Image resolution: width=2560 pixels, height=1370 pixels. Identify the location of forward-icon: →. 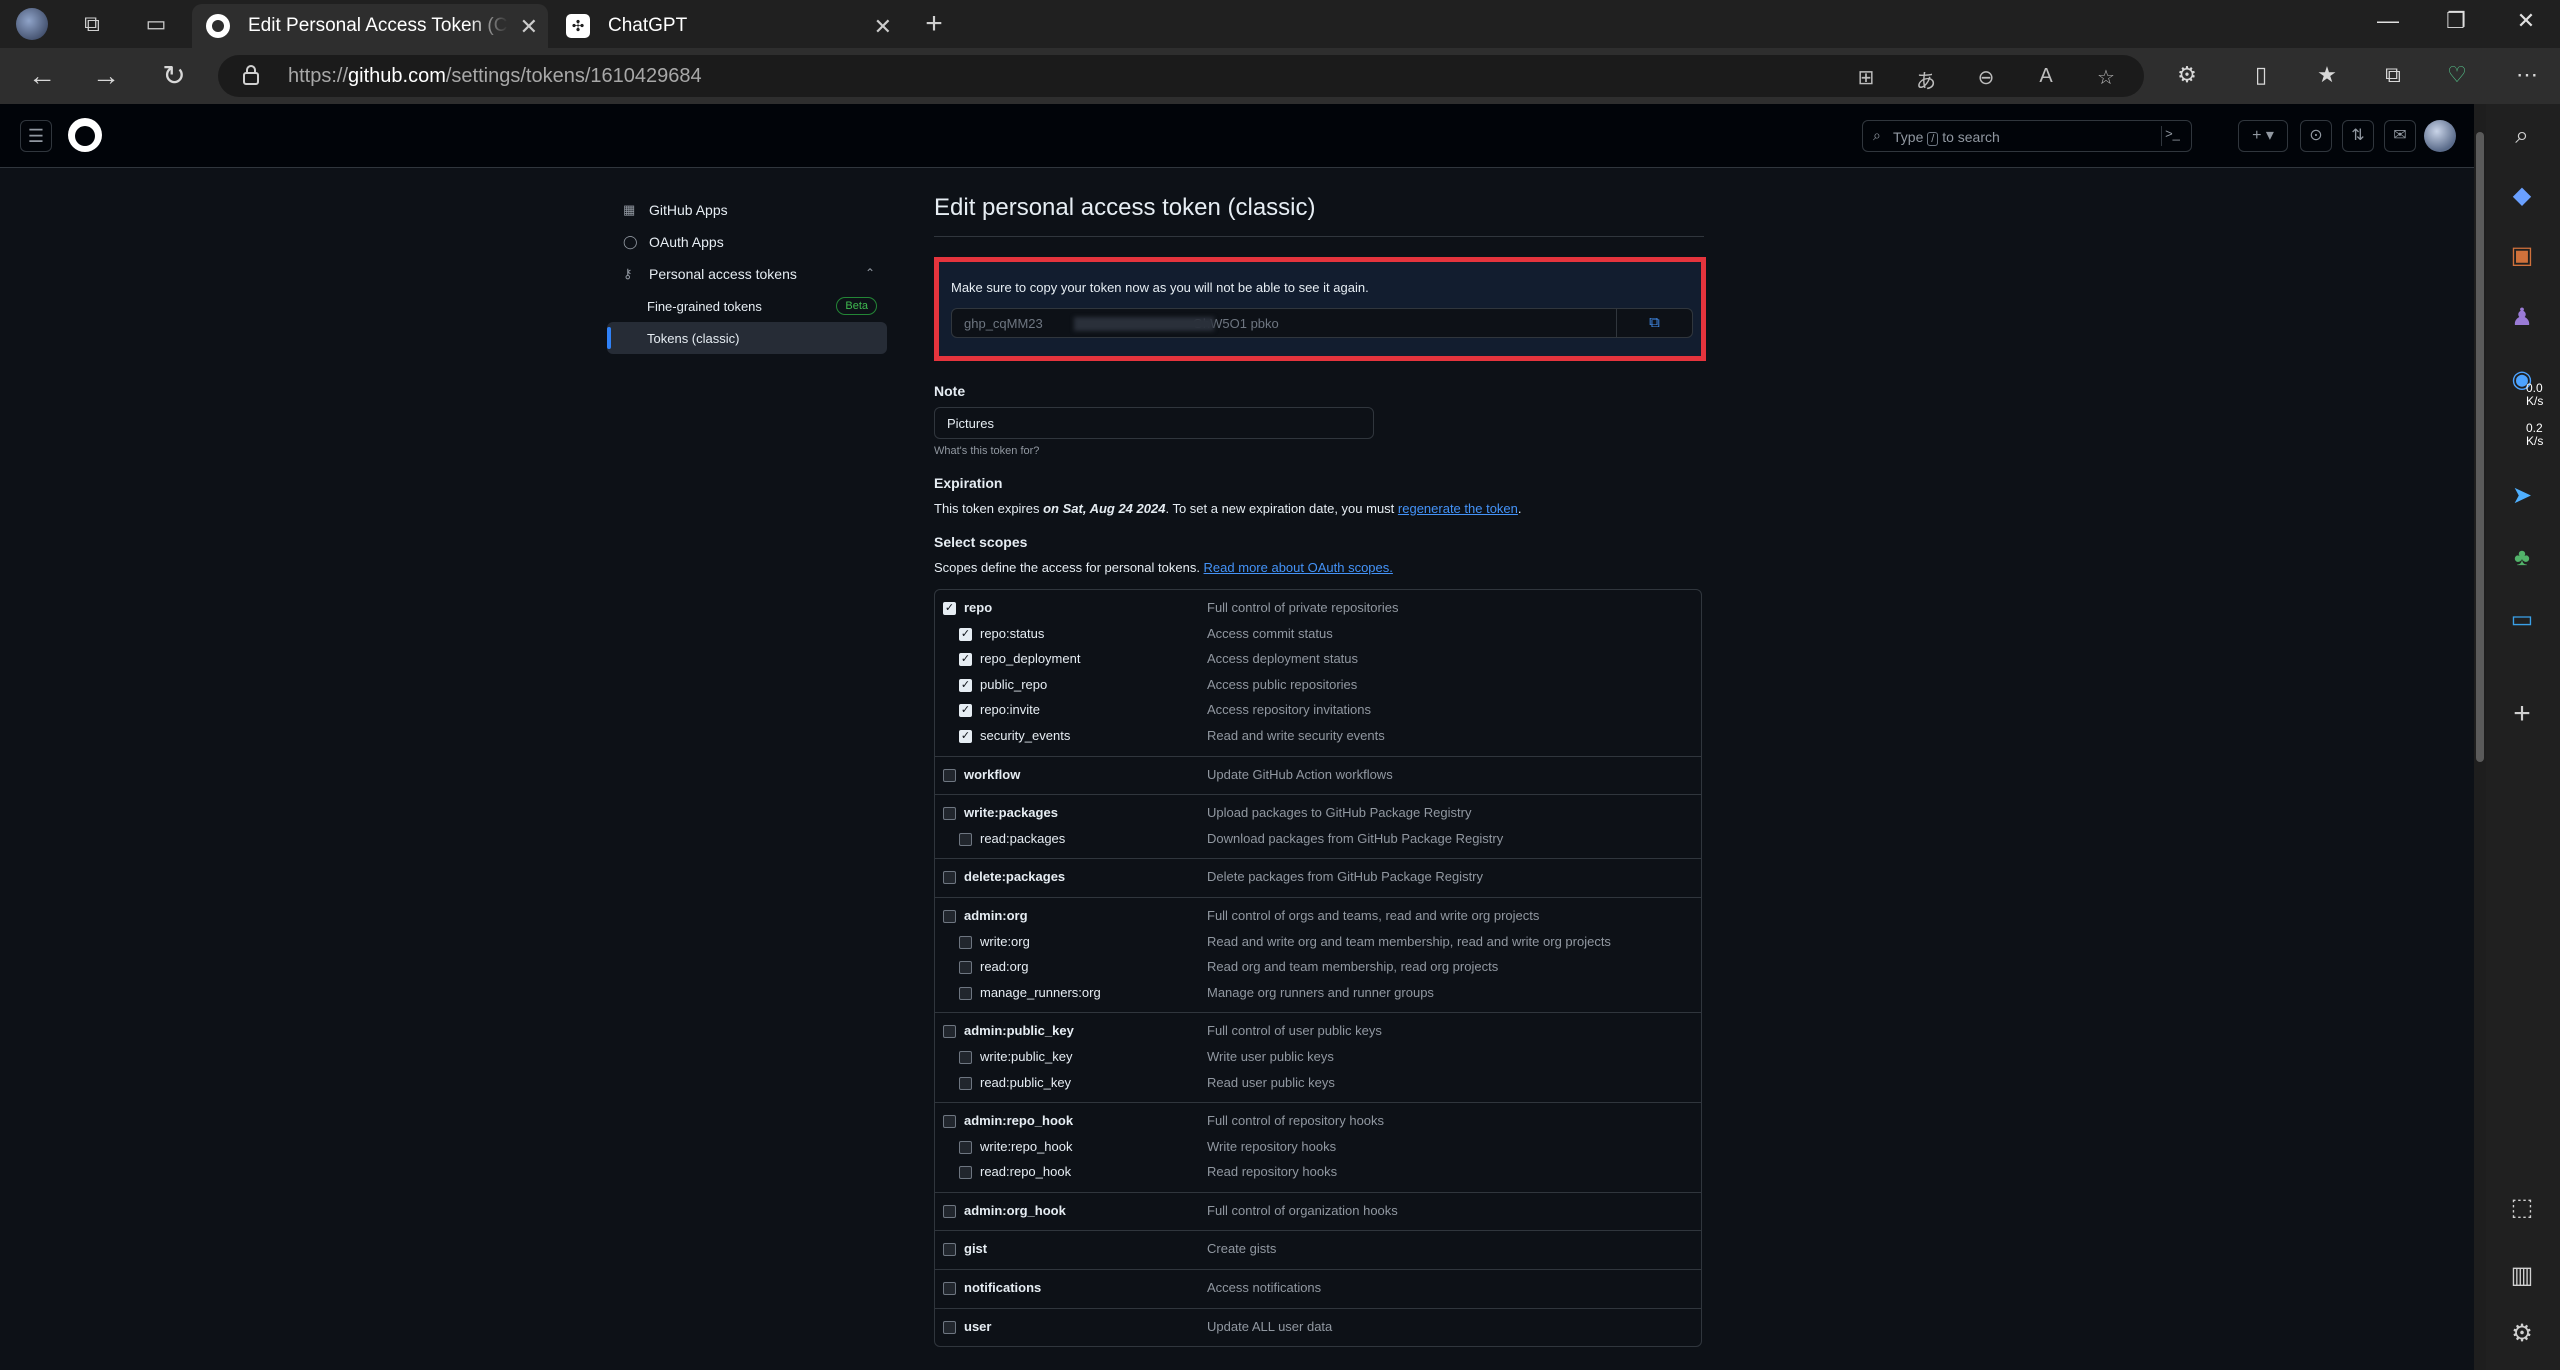
(106, 76).